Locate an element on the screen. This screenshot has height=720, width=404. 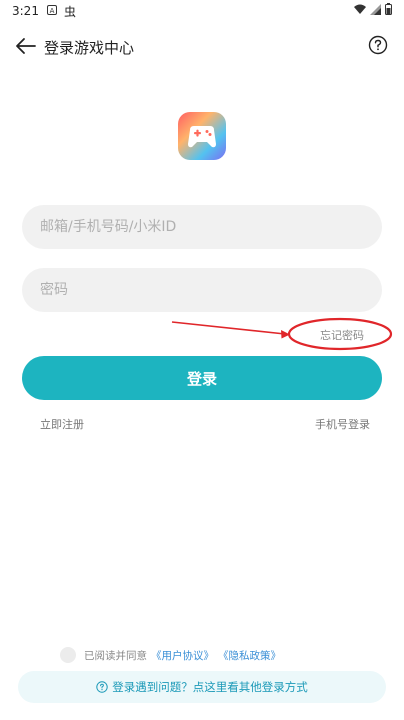
signal-icon is located at coordinates (375, 9).